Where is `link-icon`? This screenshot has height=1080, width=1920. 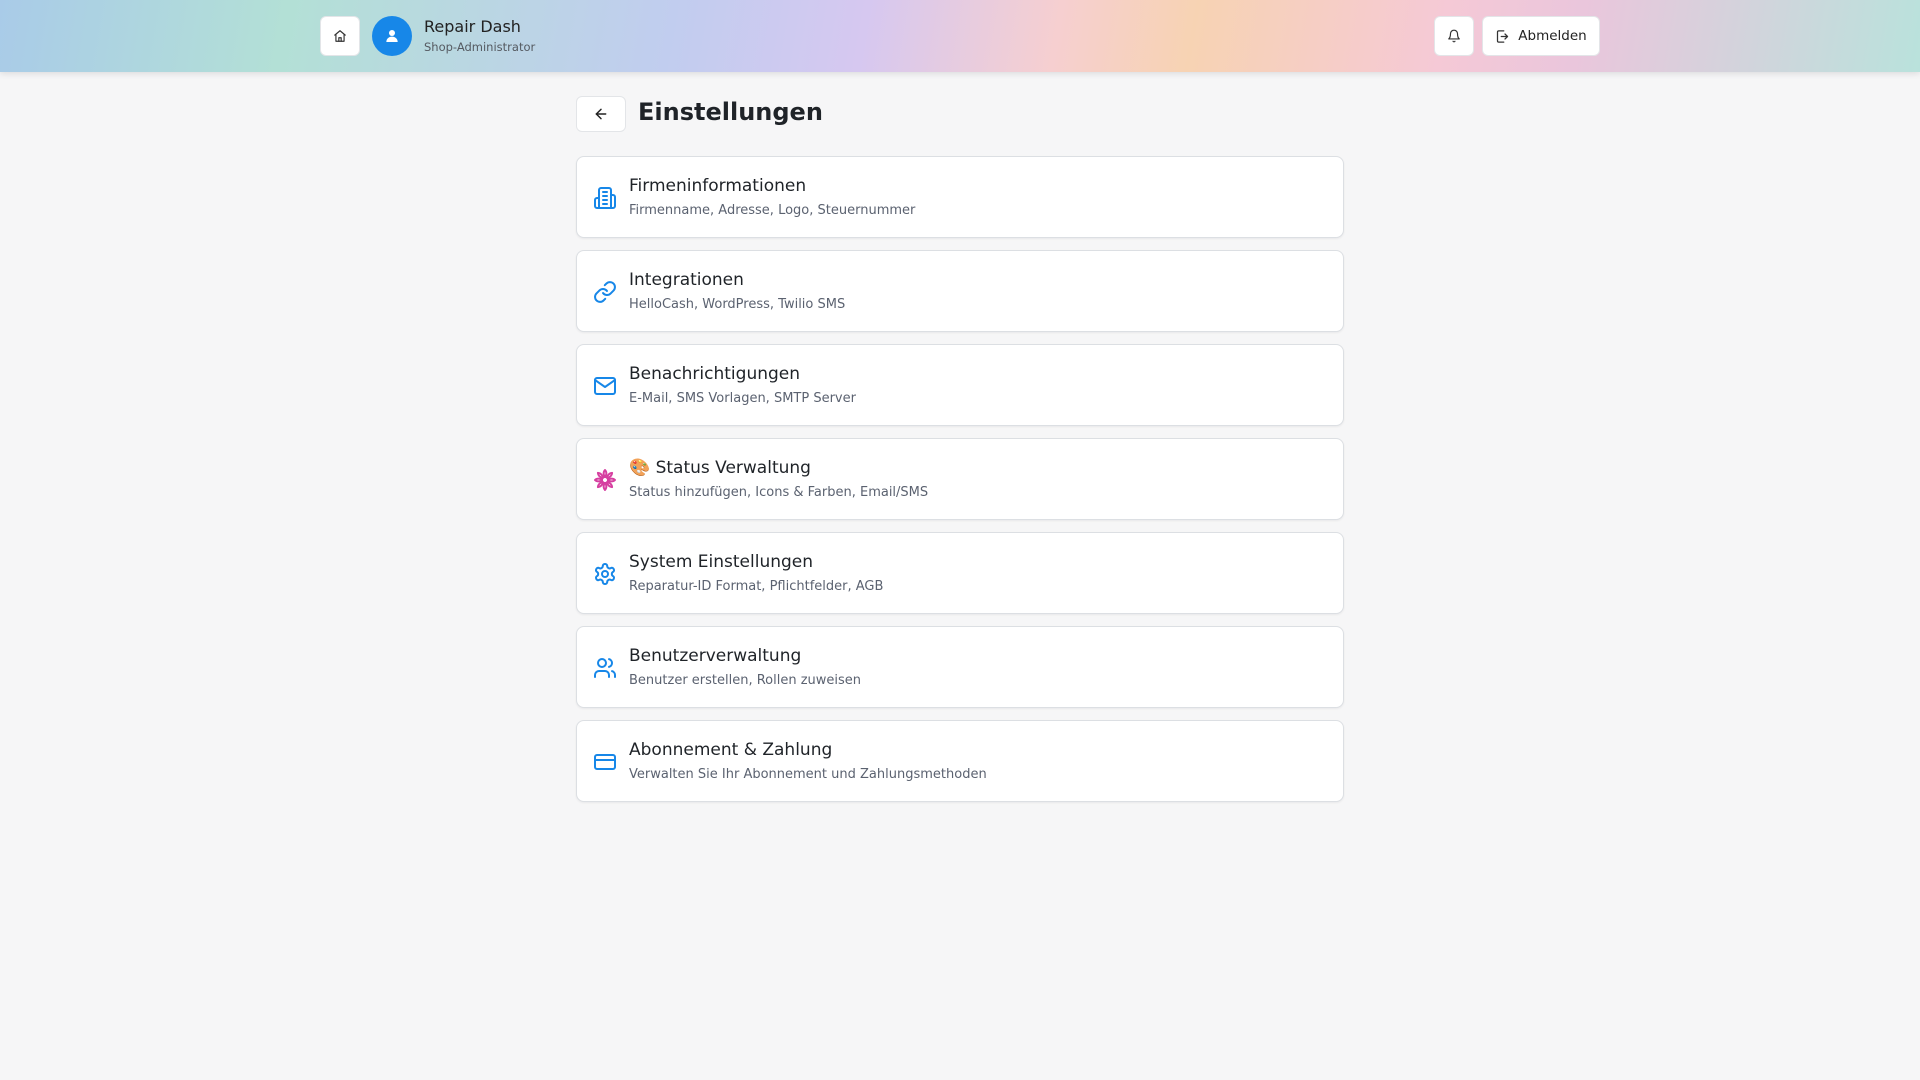 link-icon is located at coordinates (605, 292).